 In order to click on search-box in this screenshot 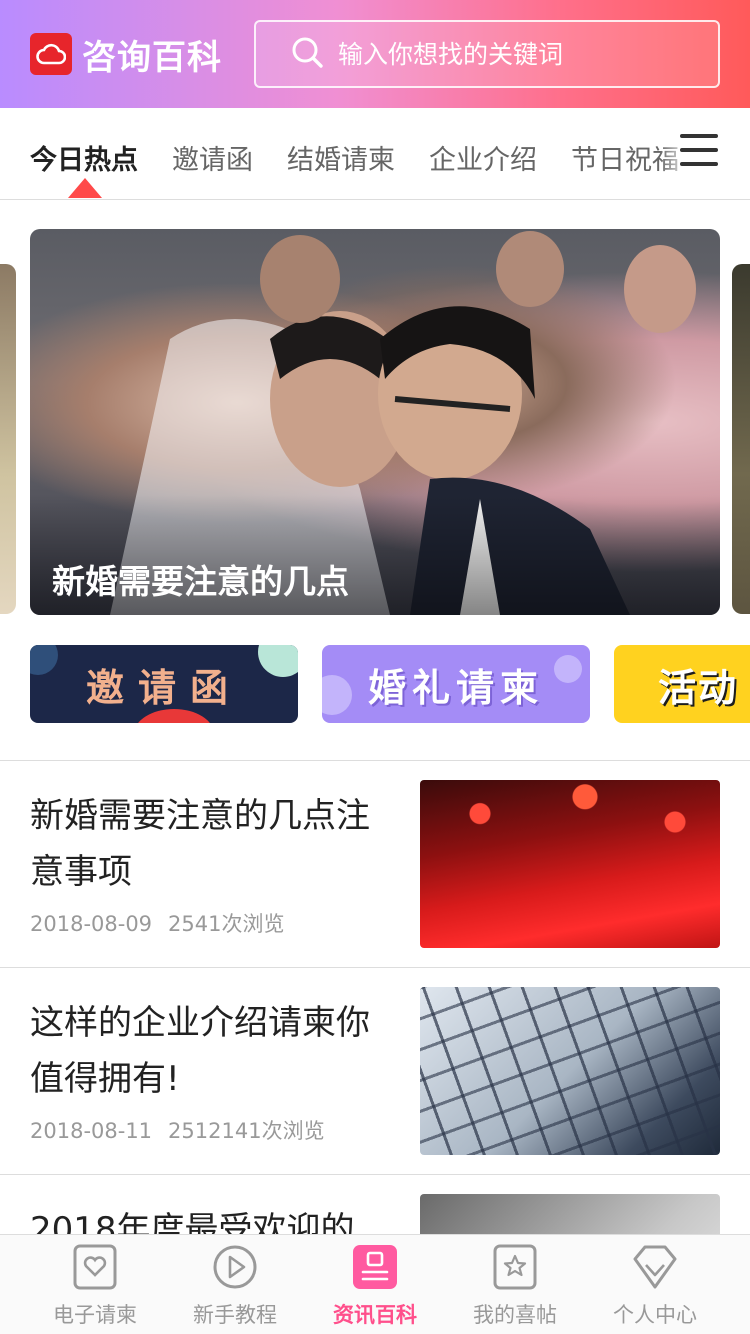, I will do `click(487, 54)`.